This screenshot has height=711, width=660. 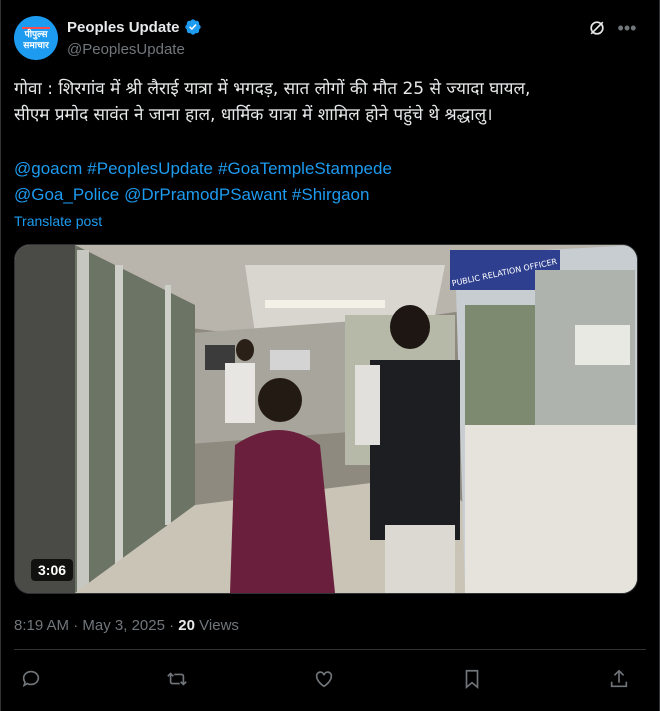 I want to click on post-date: May 3, 2025, so click(x=123, y=625).